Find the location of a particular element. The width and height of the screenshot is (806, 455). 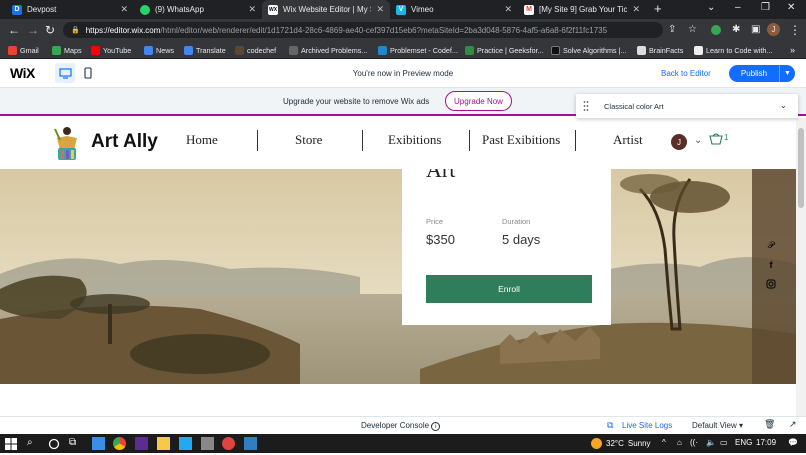

battery-icon: ▭ is located at coordinates (724, 442).